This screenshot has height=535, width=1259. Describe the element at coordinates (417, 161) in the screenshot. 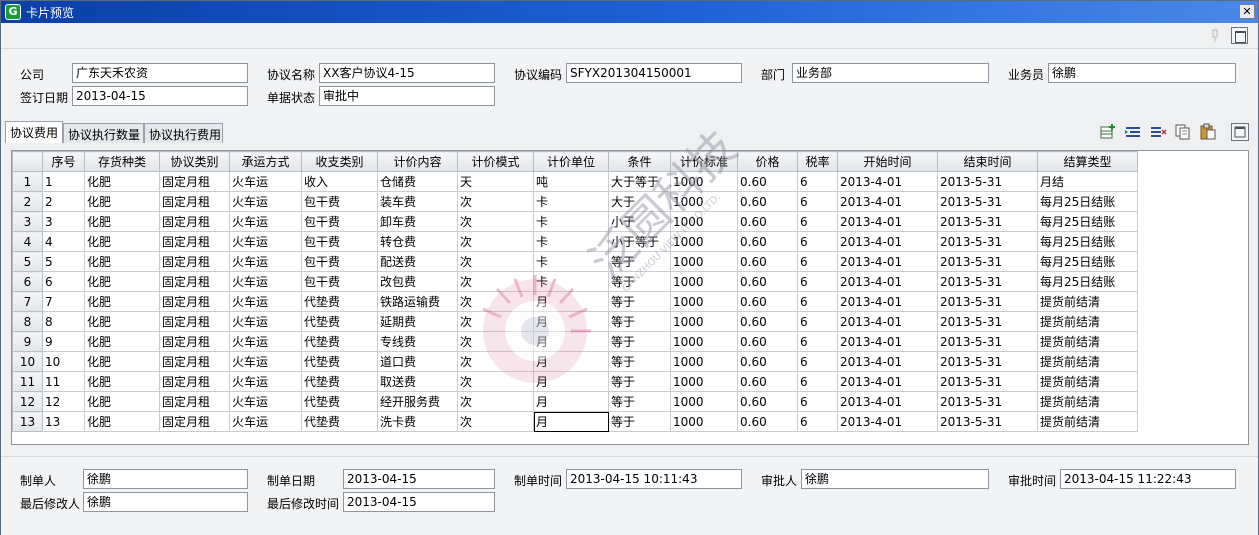

I see `column-header: 计价内容` at that location.